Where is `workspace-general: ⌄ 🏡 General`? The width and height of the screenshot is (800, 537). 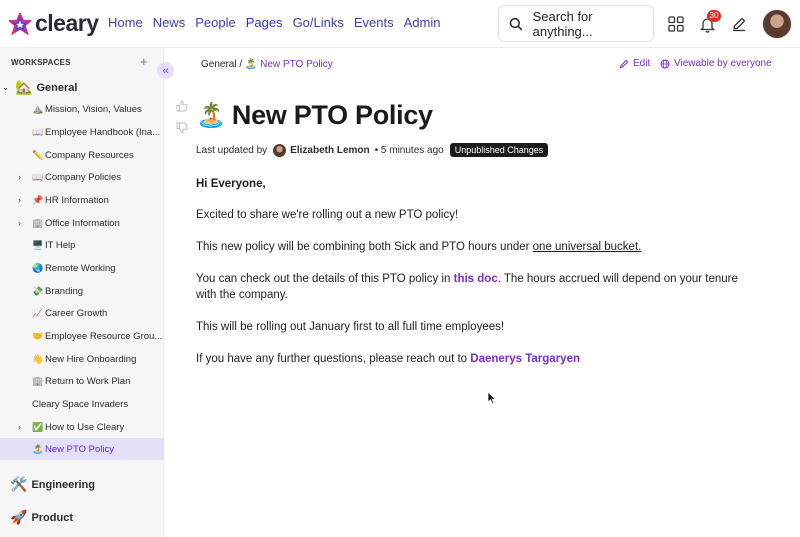 workspace-general: ⌄ 🏡 General is located at coordinates (38, 87).